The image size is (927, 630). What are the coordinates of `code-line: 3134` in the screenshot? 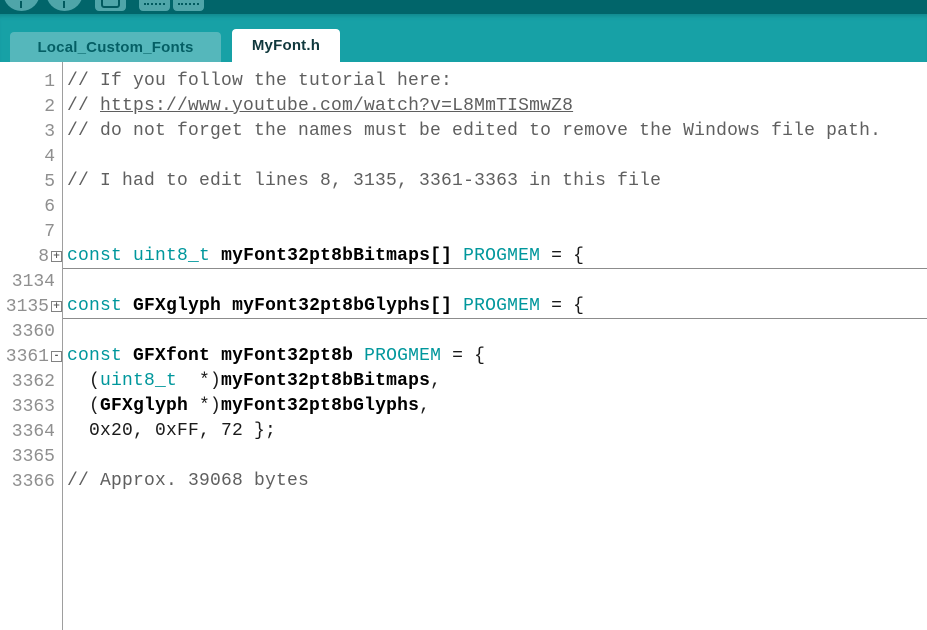 It's located at (463, 281).